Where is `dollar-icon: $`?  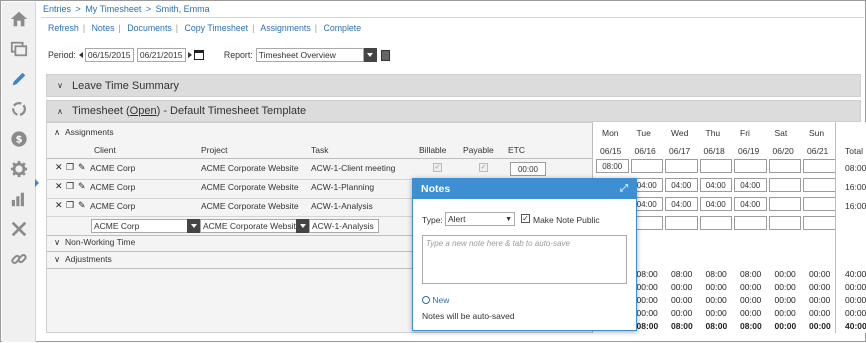
dollar-icon: $ is located at coordinates (19, 139).